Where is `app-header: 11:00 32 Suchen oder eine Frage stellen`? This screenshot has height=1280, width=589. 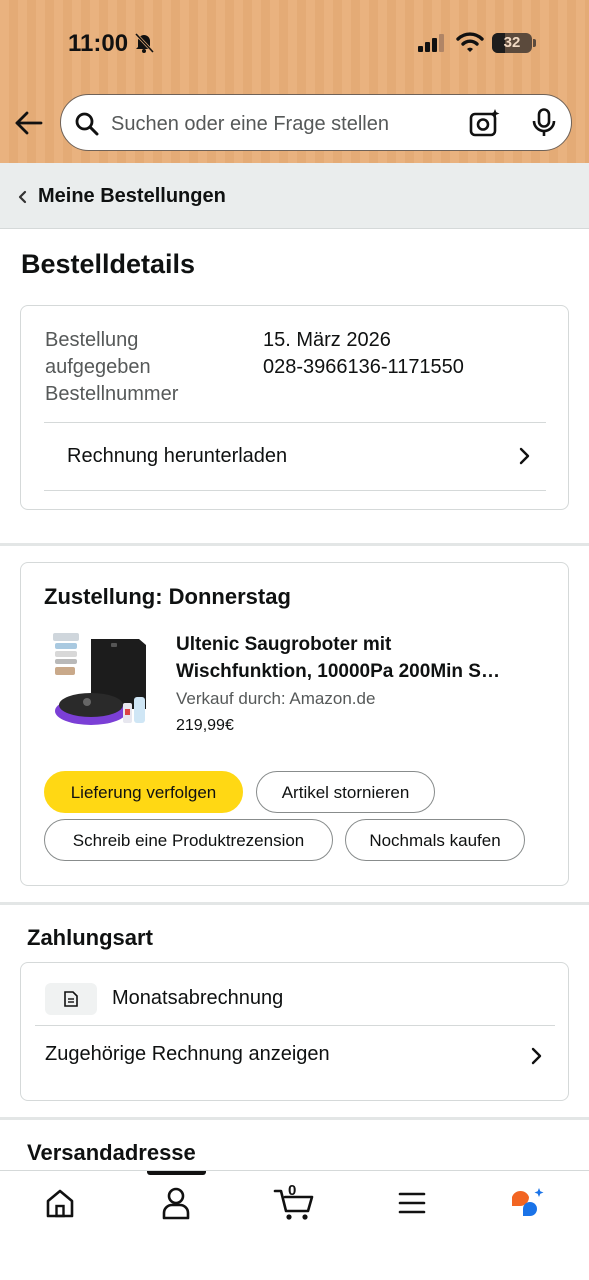 app-header: 11:00 32 Suchen oder eine Frage stellen is located at coordinates (294, 81).